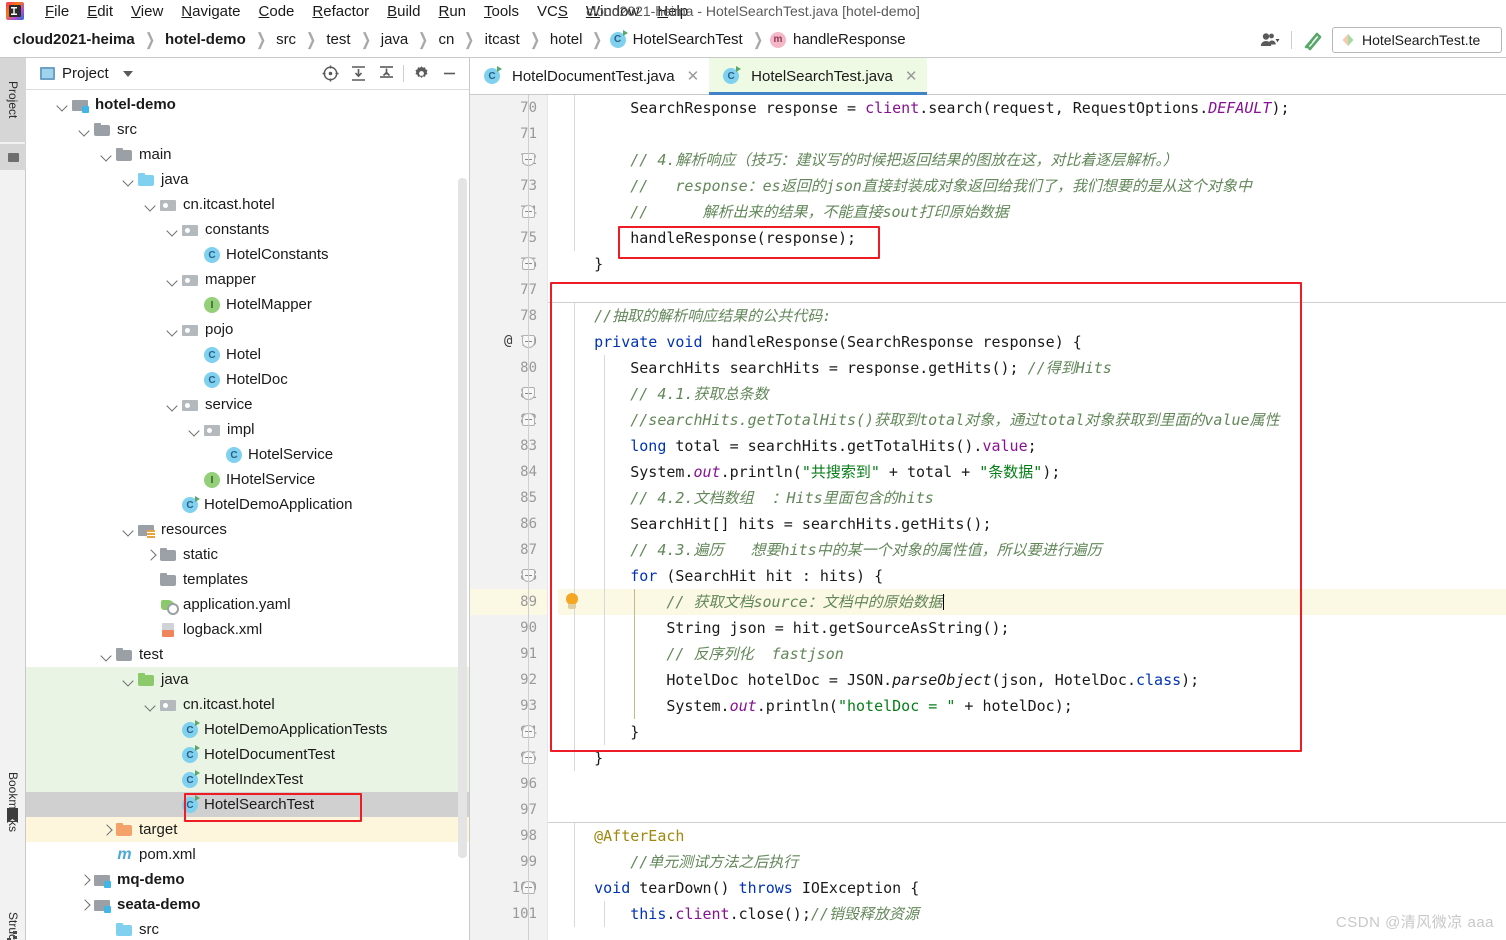  What do you see at coordinates (100, 11) in the screenshot?
I see `menu-item-edit: Edit` at bounding box center [100, 11].